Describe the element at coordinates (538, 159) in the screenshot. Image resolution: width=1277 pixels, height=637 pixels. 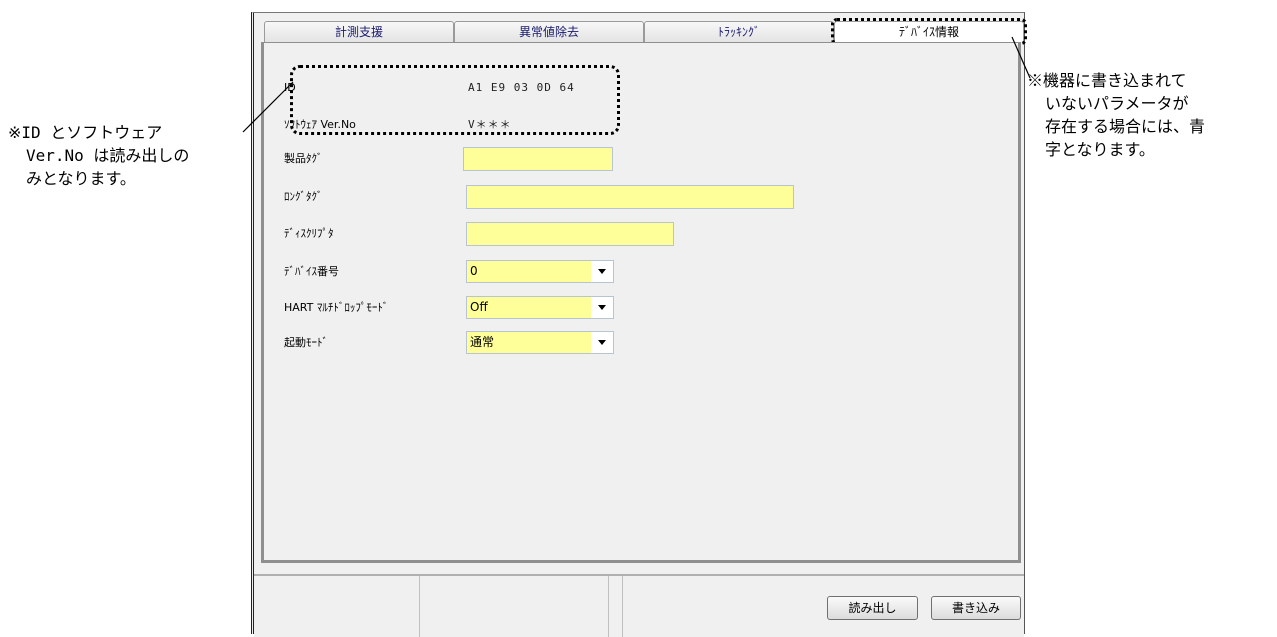
I see `product-tag-input` at that location.